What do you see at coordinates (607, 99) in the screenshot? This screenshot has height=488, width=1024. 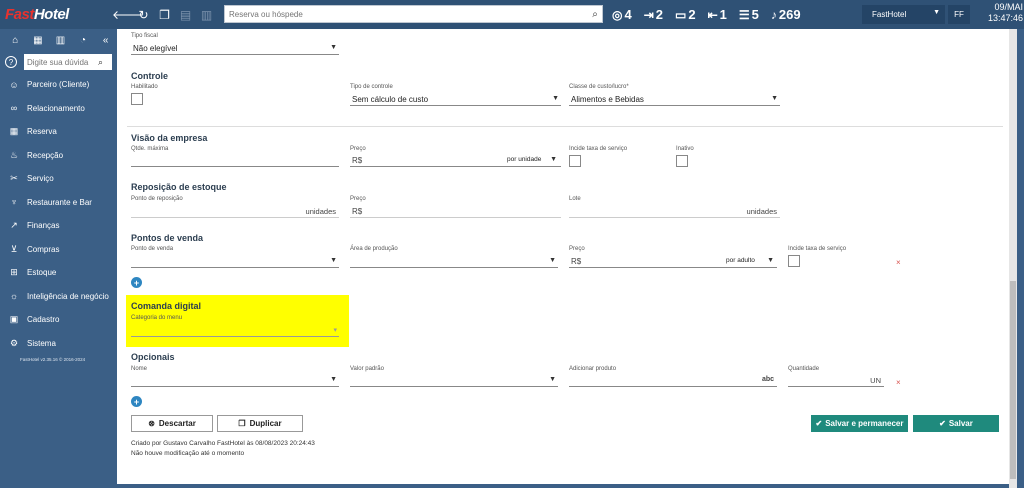 I see `classe-value: Alimentos e Bebidas` at bounding box center [607, 99].